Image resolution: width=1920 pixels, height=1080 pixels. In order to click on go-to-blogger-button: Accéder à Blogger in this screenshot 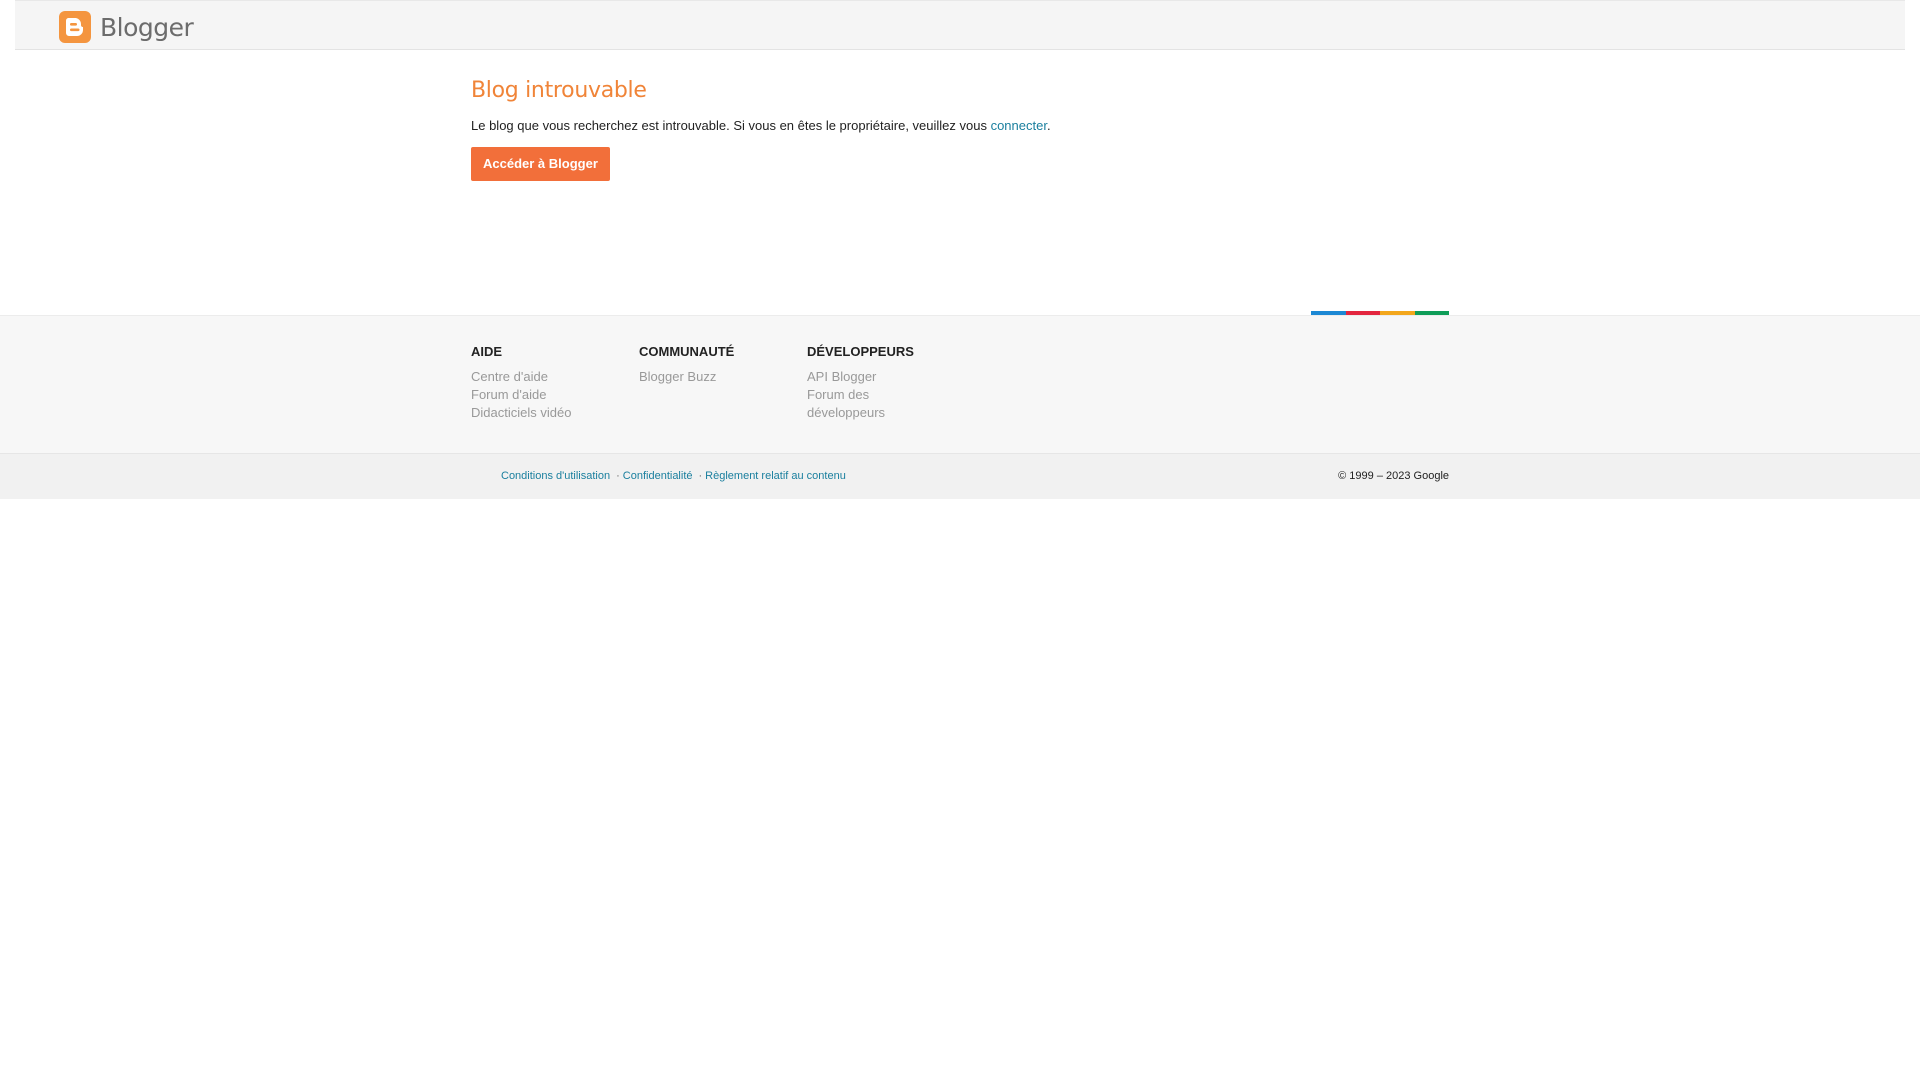, I will do `click(540, 164)`.